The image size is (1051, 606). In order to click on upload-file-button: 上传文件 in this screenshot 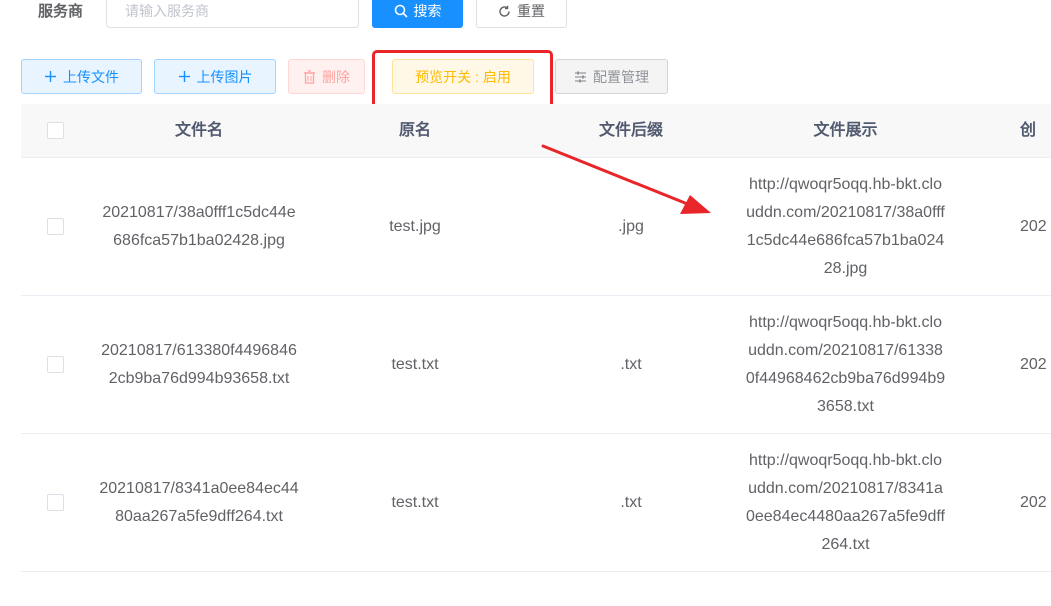, I will do `click(81, 76)`.